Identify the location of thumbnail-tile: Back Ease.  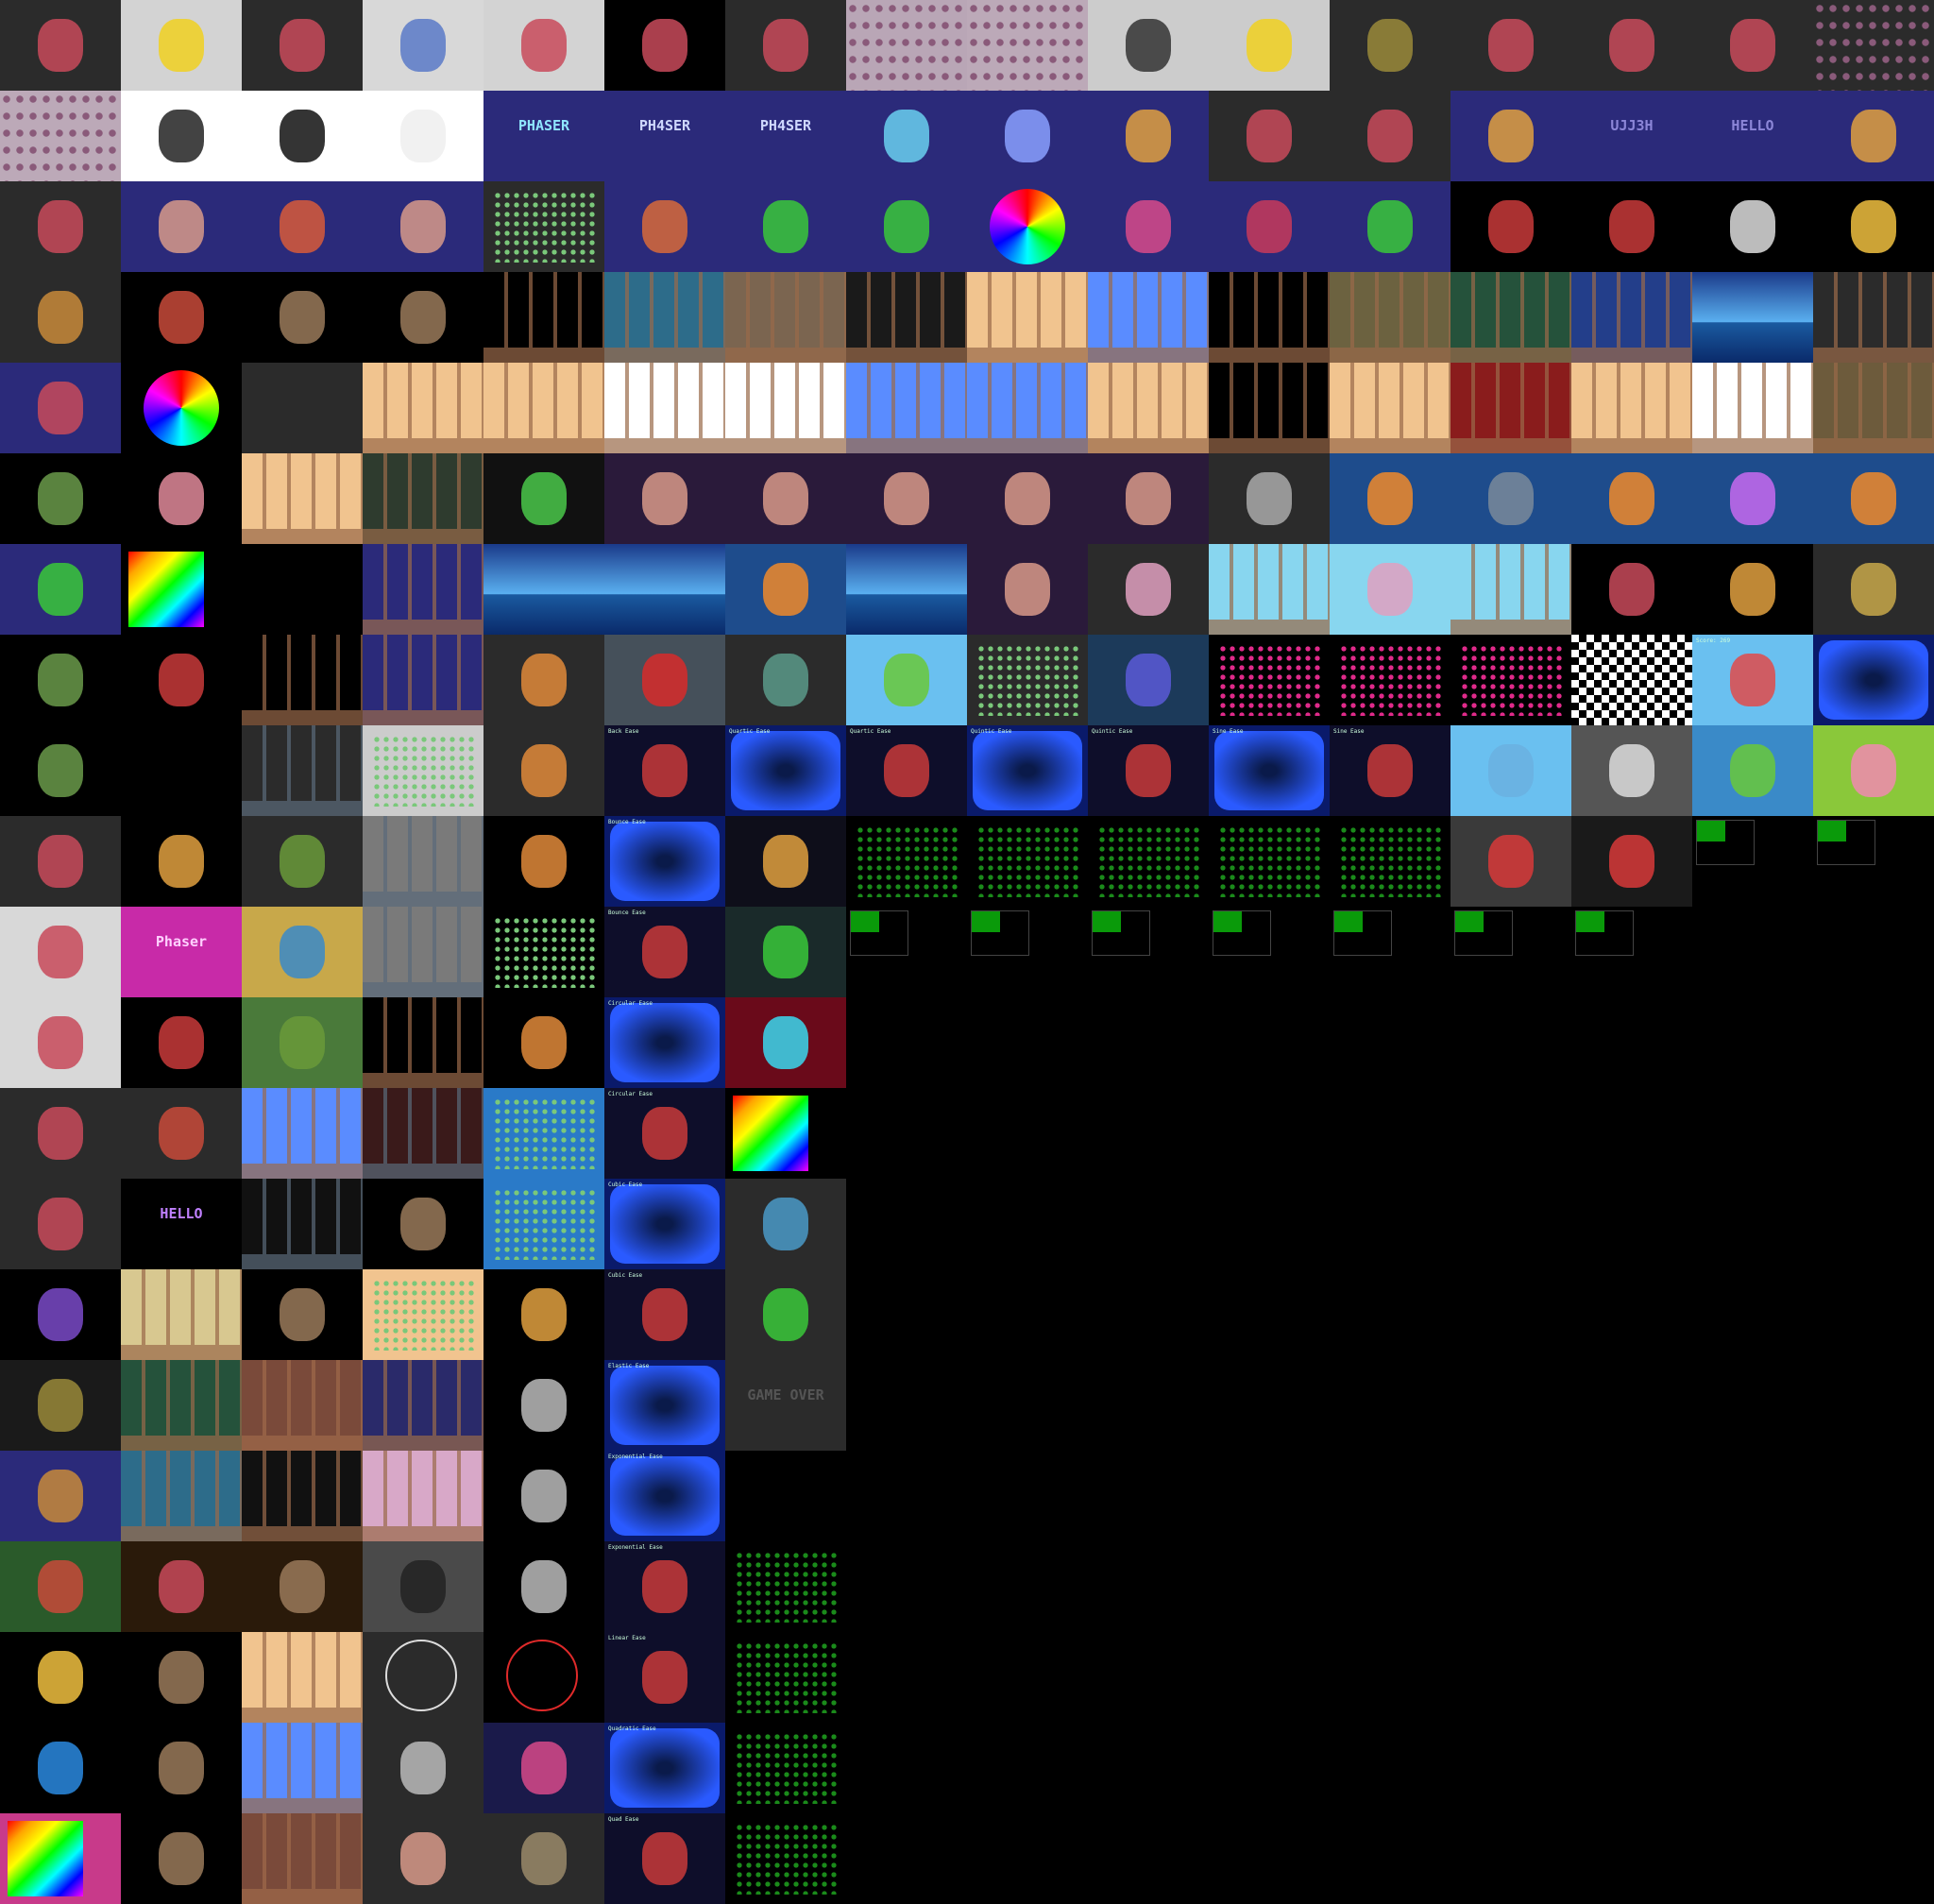
(664, 770).